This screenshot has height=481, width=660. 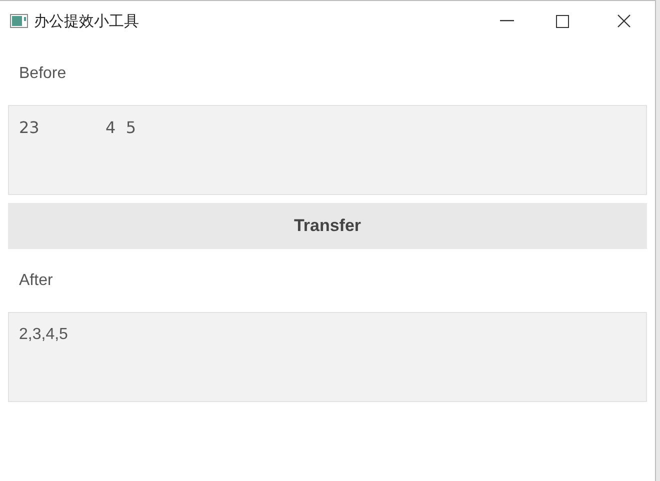 What do you see at coordinates (624, 21) in the screenshot?
I see `close-icon` at bounding box center [624, 21].